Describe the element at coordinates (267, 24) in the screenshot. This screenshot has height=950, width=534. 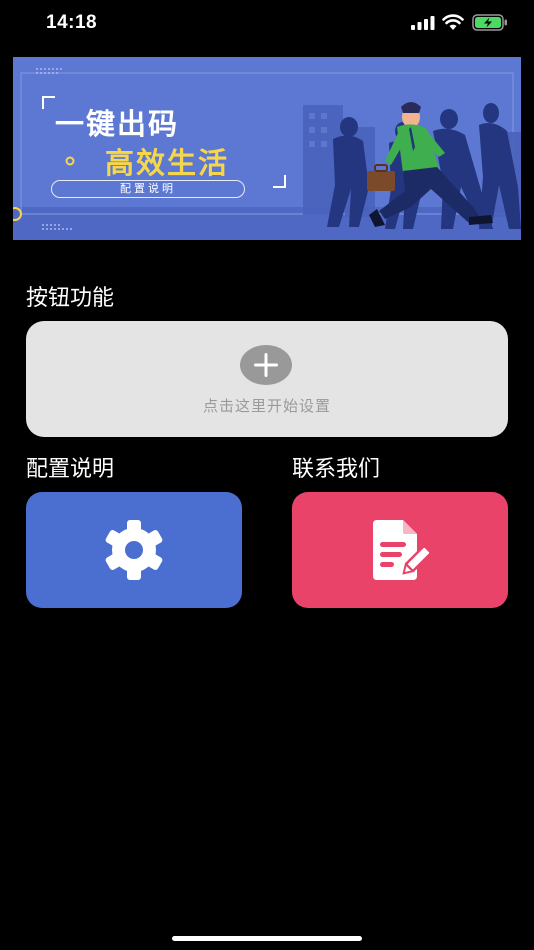
I see `status-bar: 14:18` at that location.